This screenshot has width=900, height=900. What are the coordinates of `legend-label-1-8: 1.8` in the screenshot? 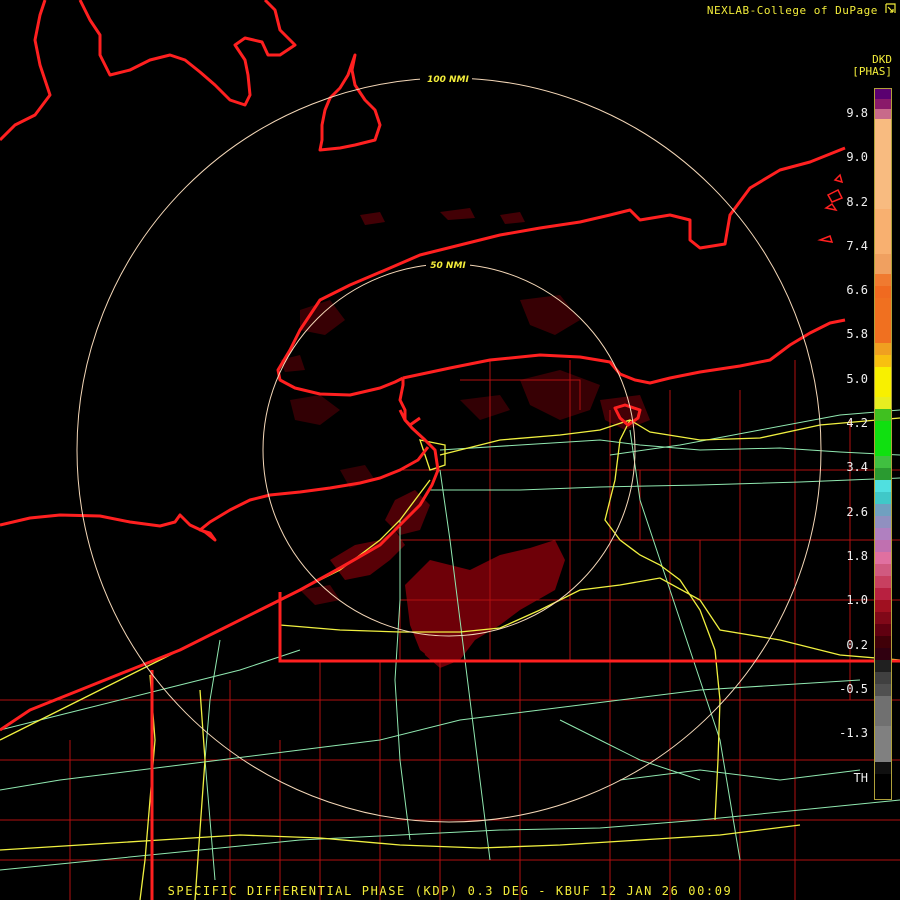 It's located at (857, 556).